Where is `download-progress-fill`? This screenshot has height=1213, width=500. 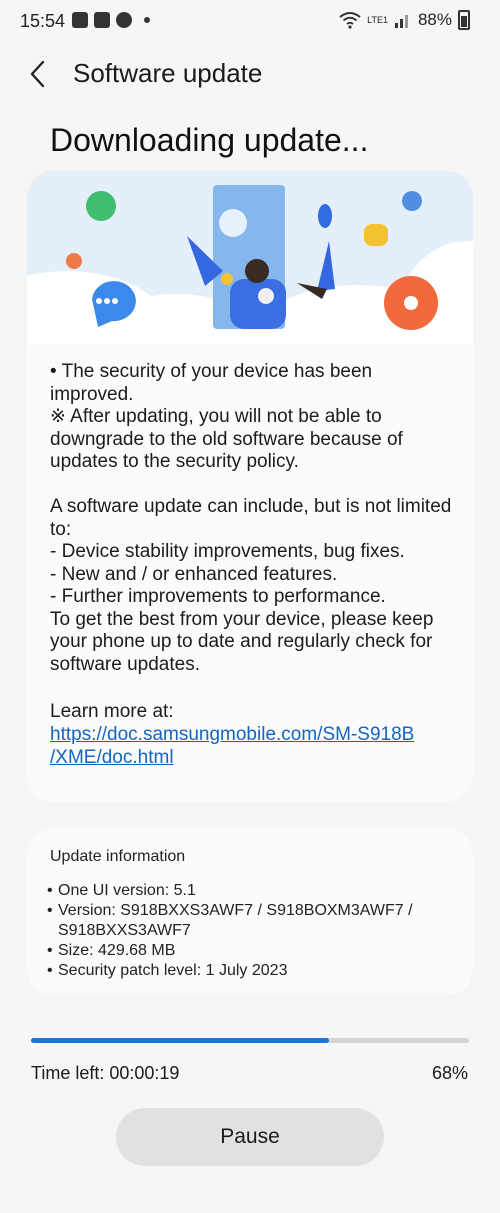
download-progress-fill is located at coordinates (180, 1040).